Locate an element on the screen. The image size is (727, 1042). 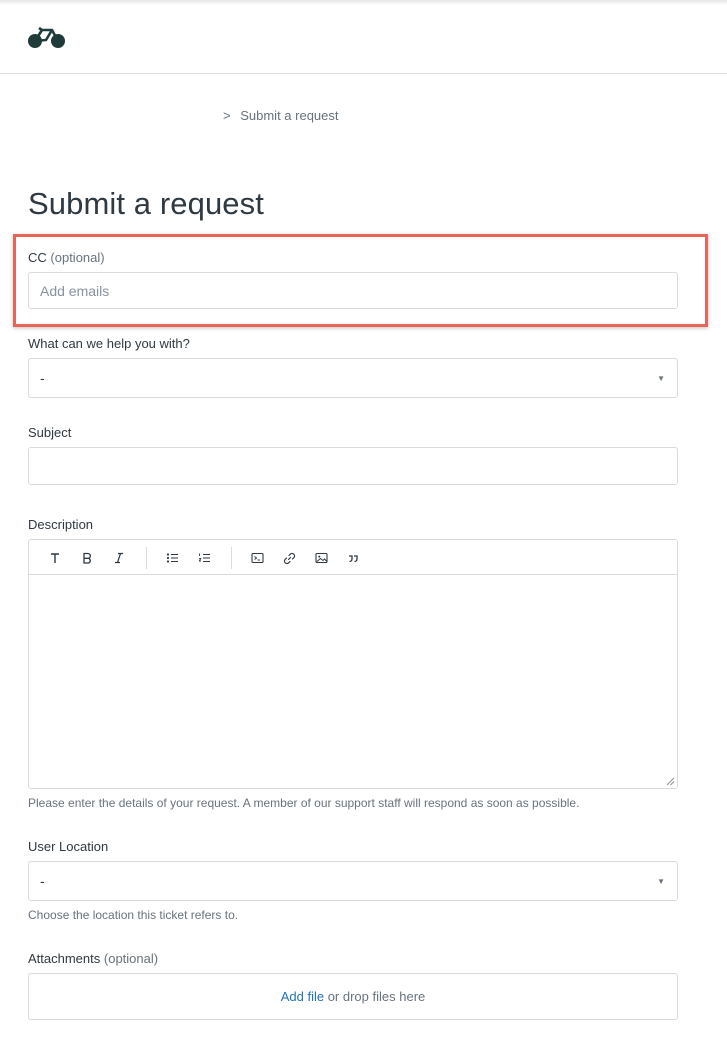
user-location-select: - ▼ is located at coordinates (353, 881).